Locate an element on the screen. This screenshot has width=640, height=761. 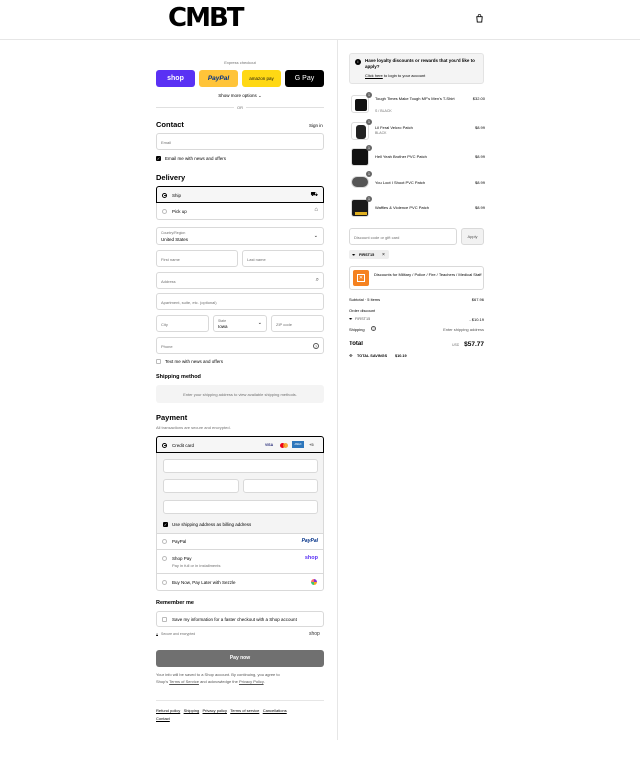
total-label: Total is located at coordinates (356, 344).